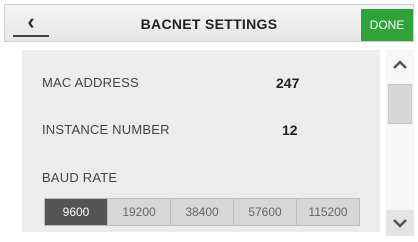  I want to click on chevron-down-icon, so click(400, 223).